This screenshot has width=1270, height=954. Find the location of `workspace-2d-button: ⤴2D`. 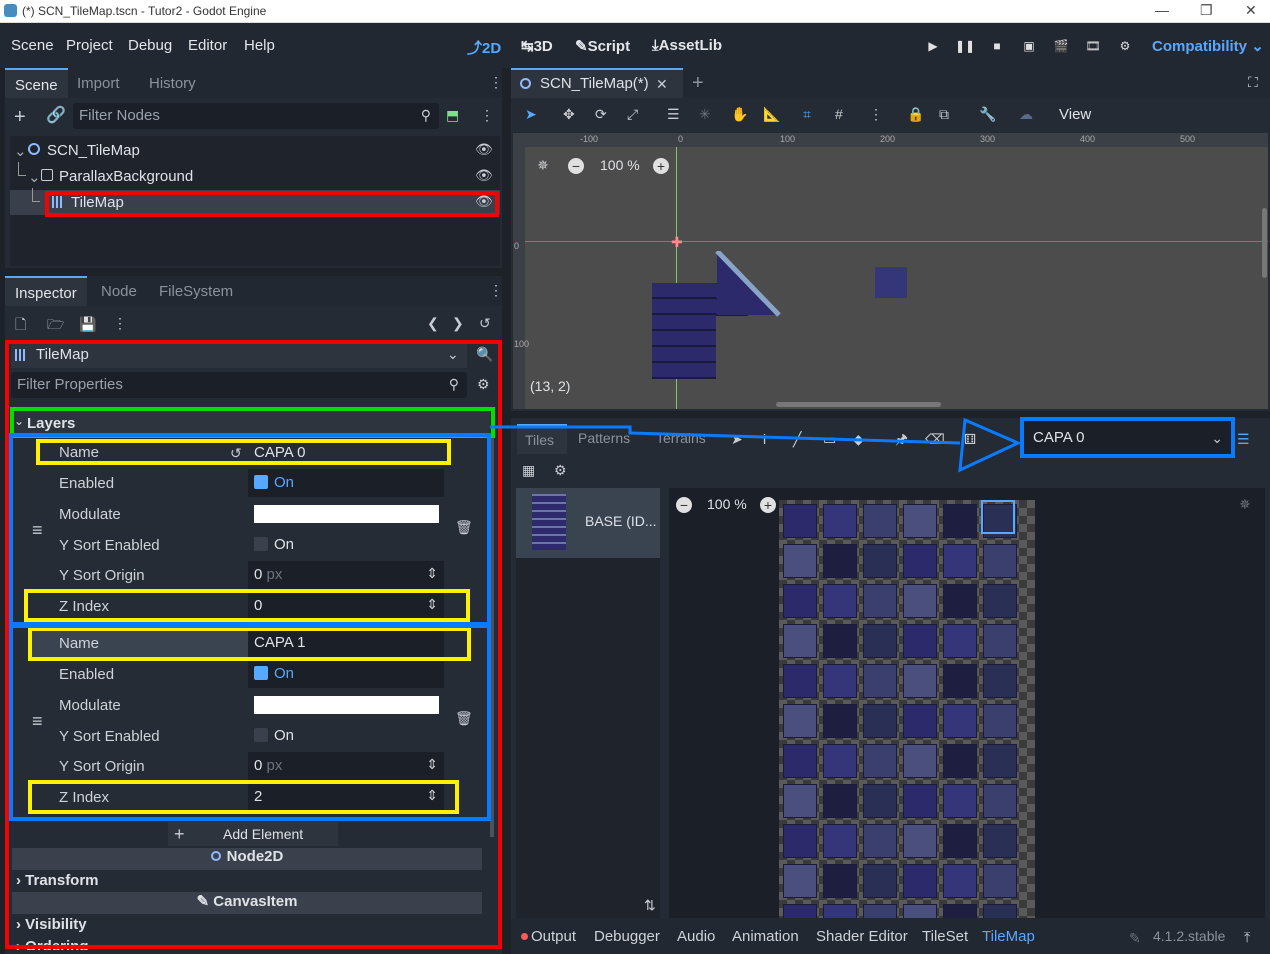

workspace-2d-button: ⤴2D is located at coordinates (484, 47).